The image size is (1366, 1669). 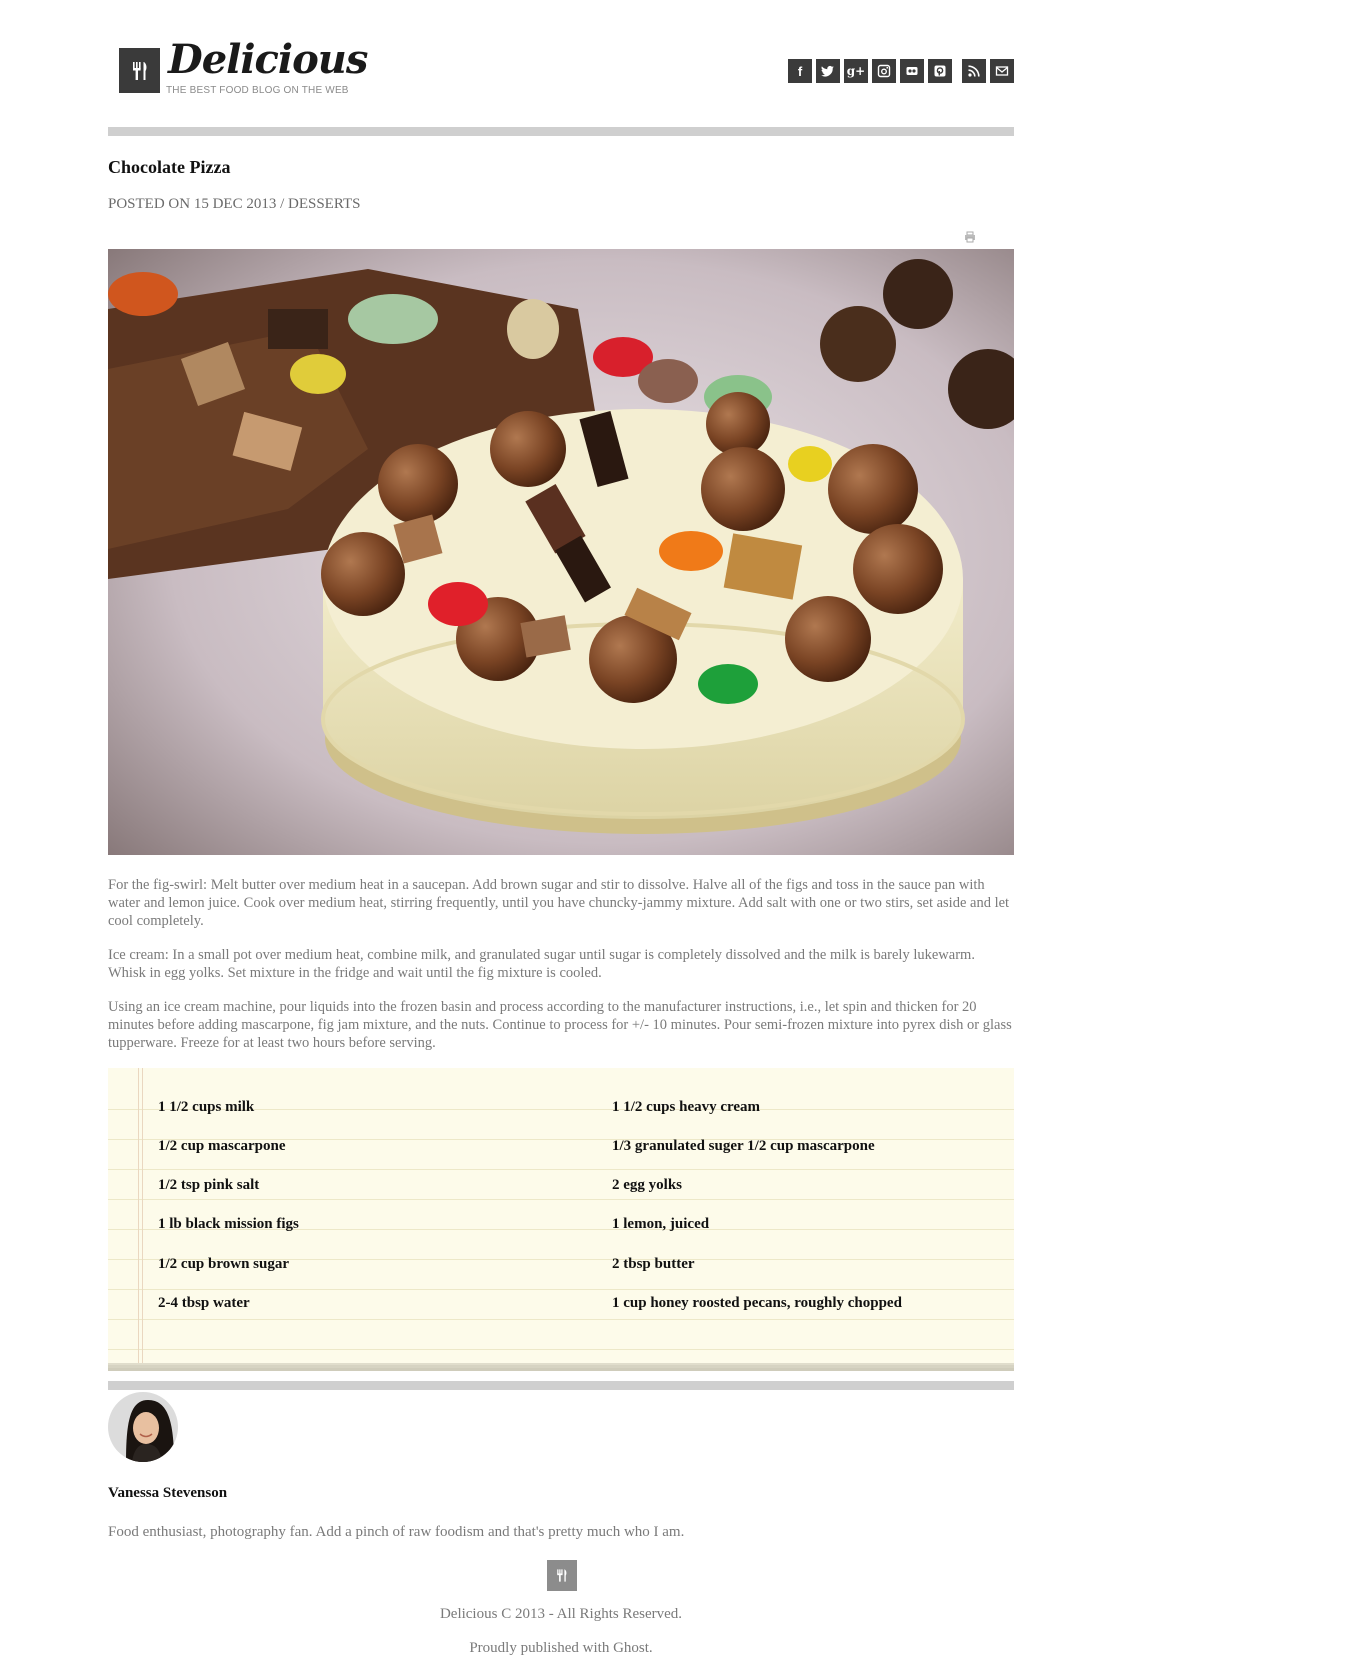 What do you see at coordinates (257, 90) in the screenshot?
I see `site-tagline: THE BEST FOOD BLOG ON THE WEB` at bounding box center [257, 90].